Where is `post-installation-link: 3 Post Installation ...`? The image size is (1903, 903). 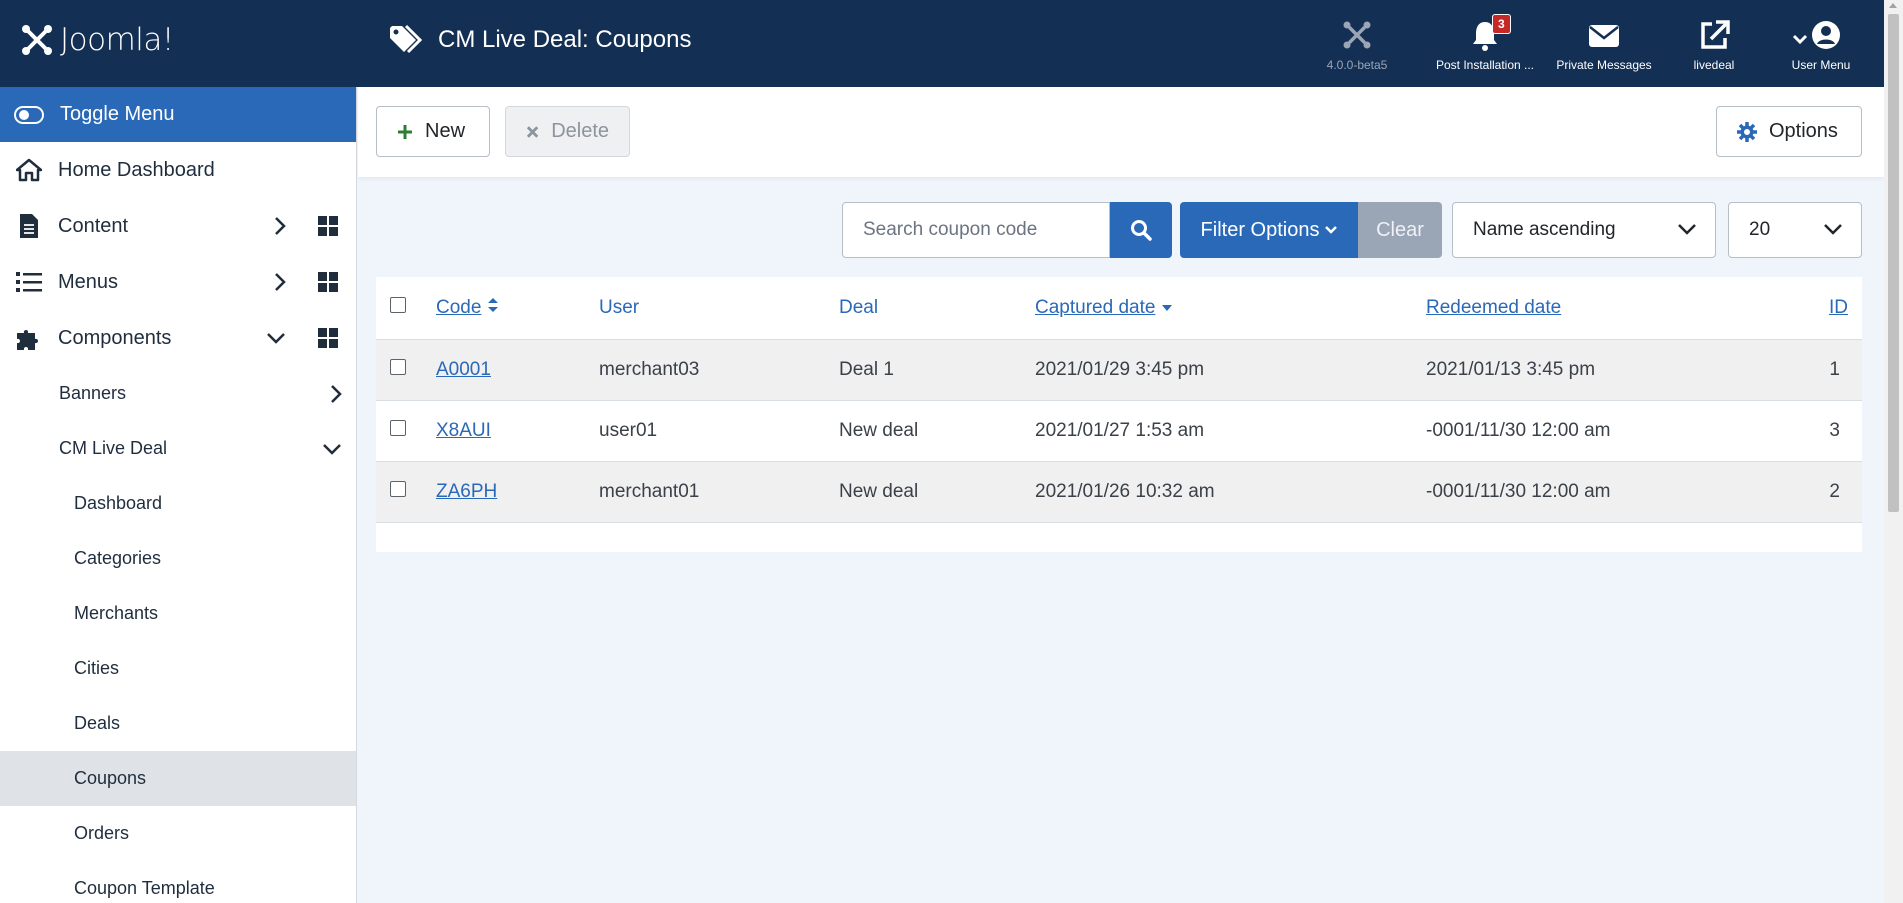 post-installation-link: 3 Post Installation ... is located at coordinates (1485, 43).